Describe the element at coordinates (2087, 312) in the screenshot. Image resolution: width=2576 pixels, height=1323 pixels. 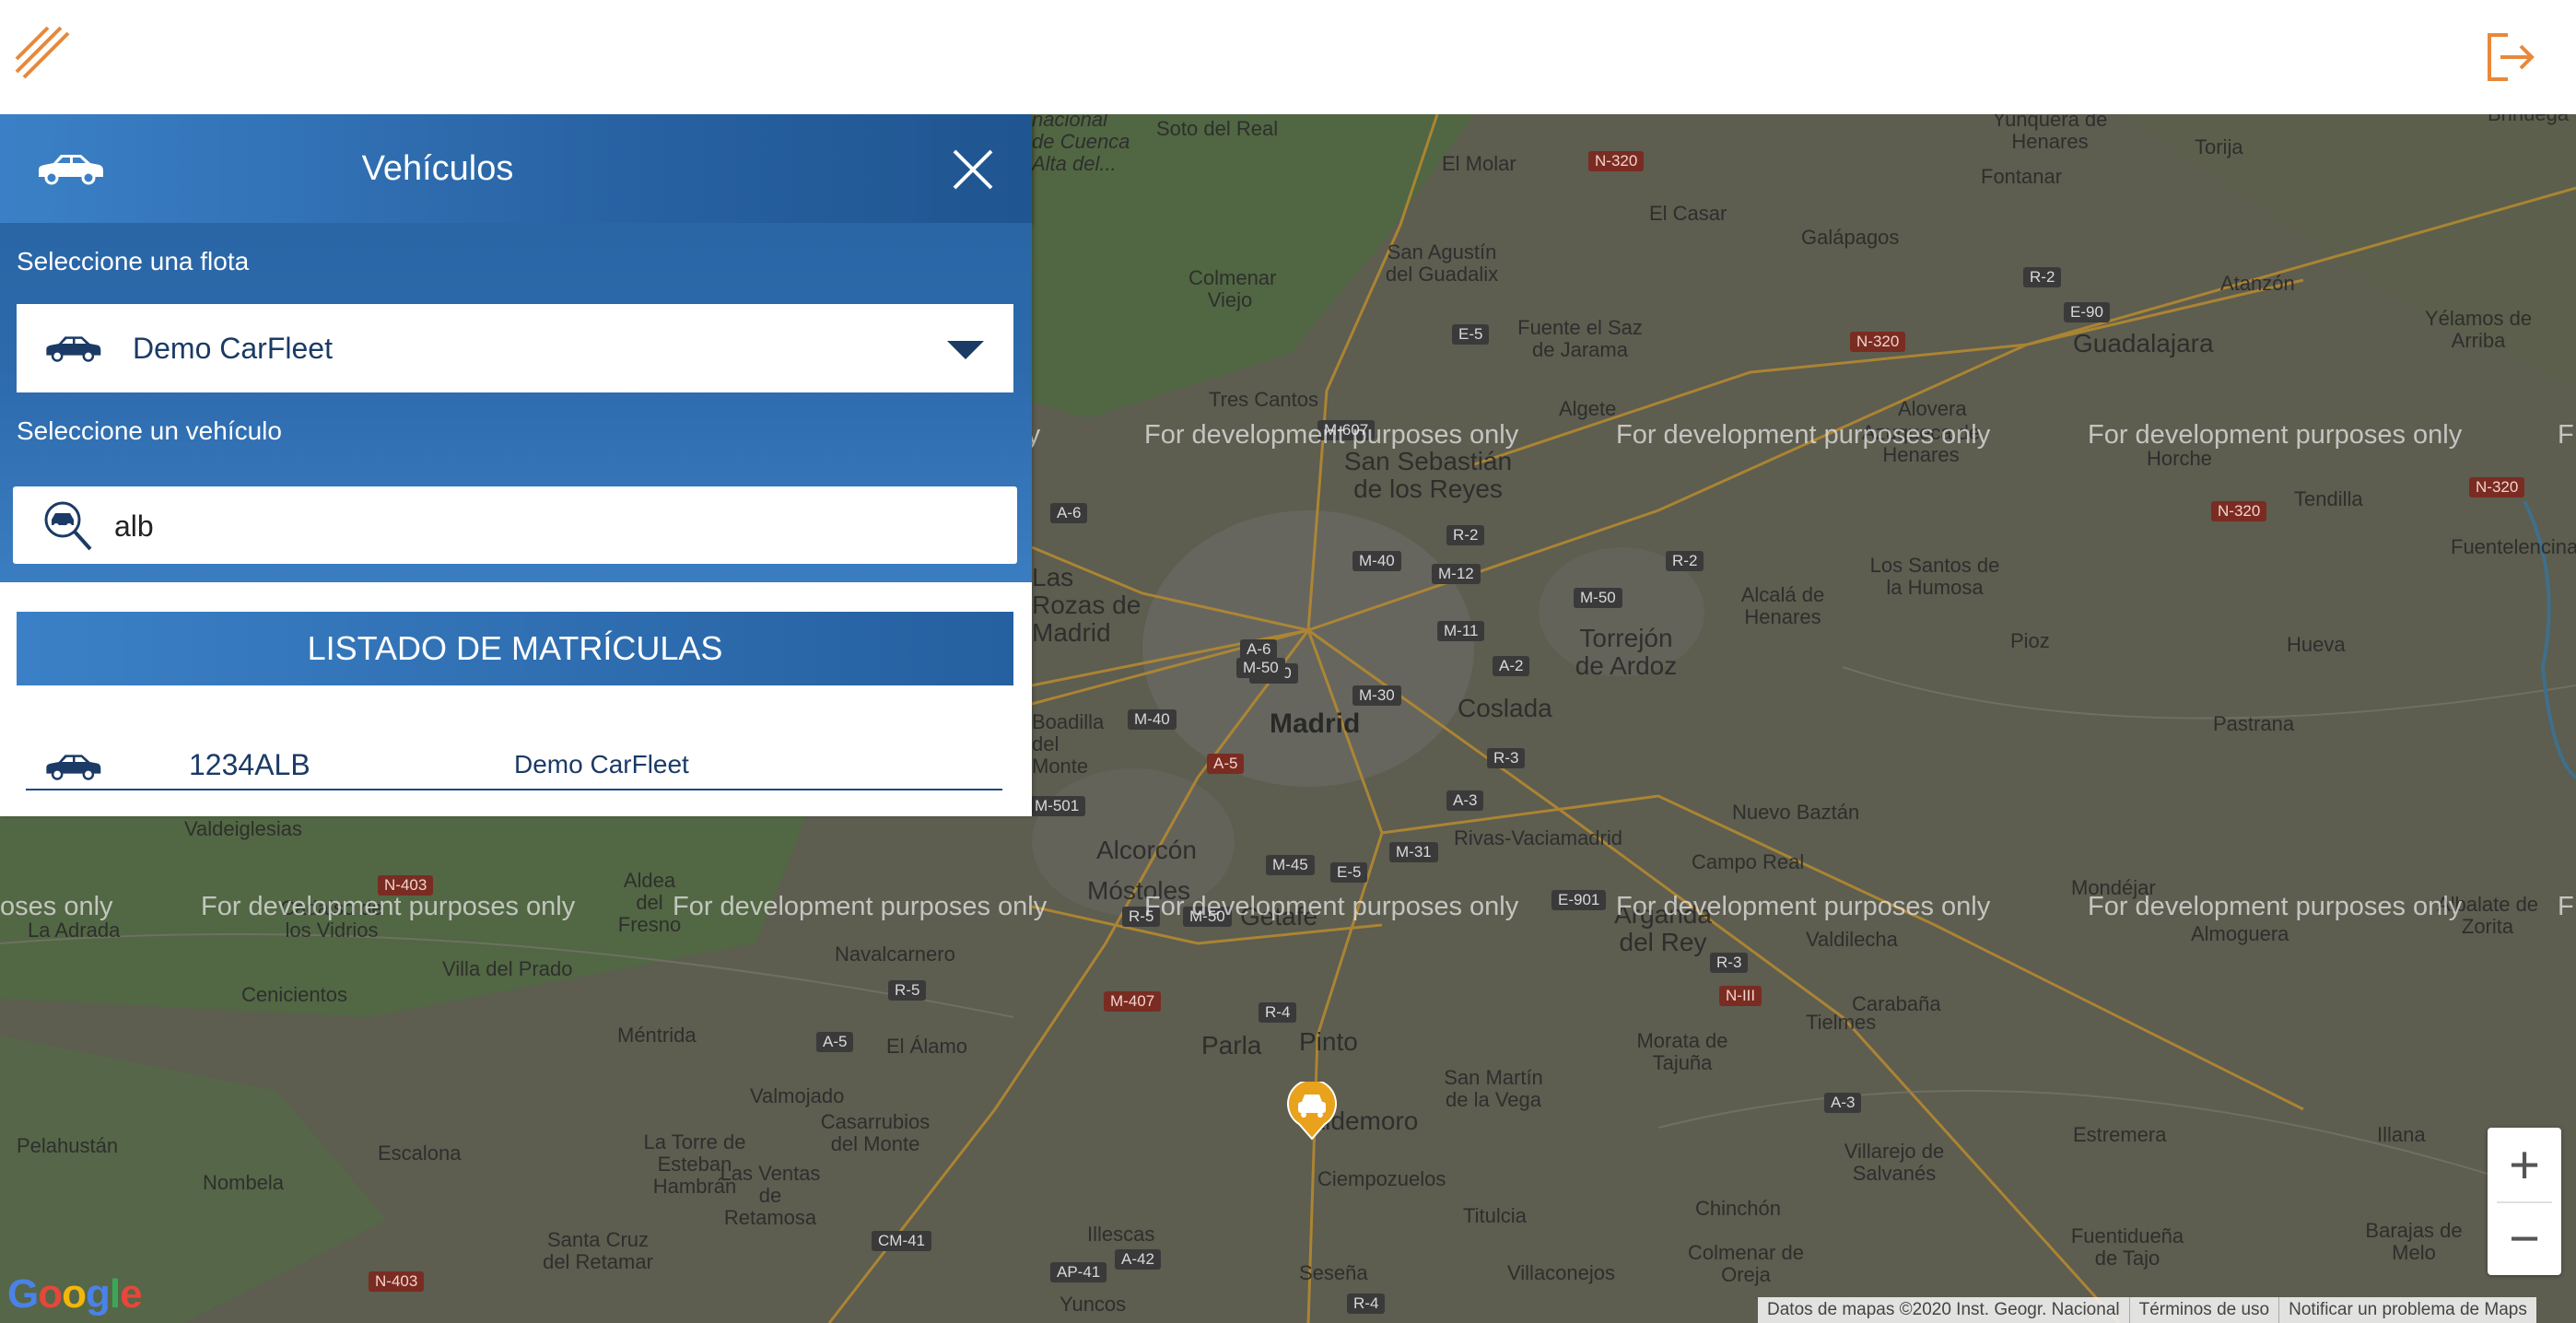
I see `road-shield: E-90` at that location.